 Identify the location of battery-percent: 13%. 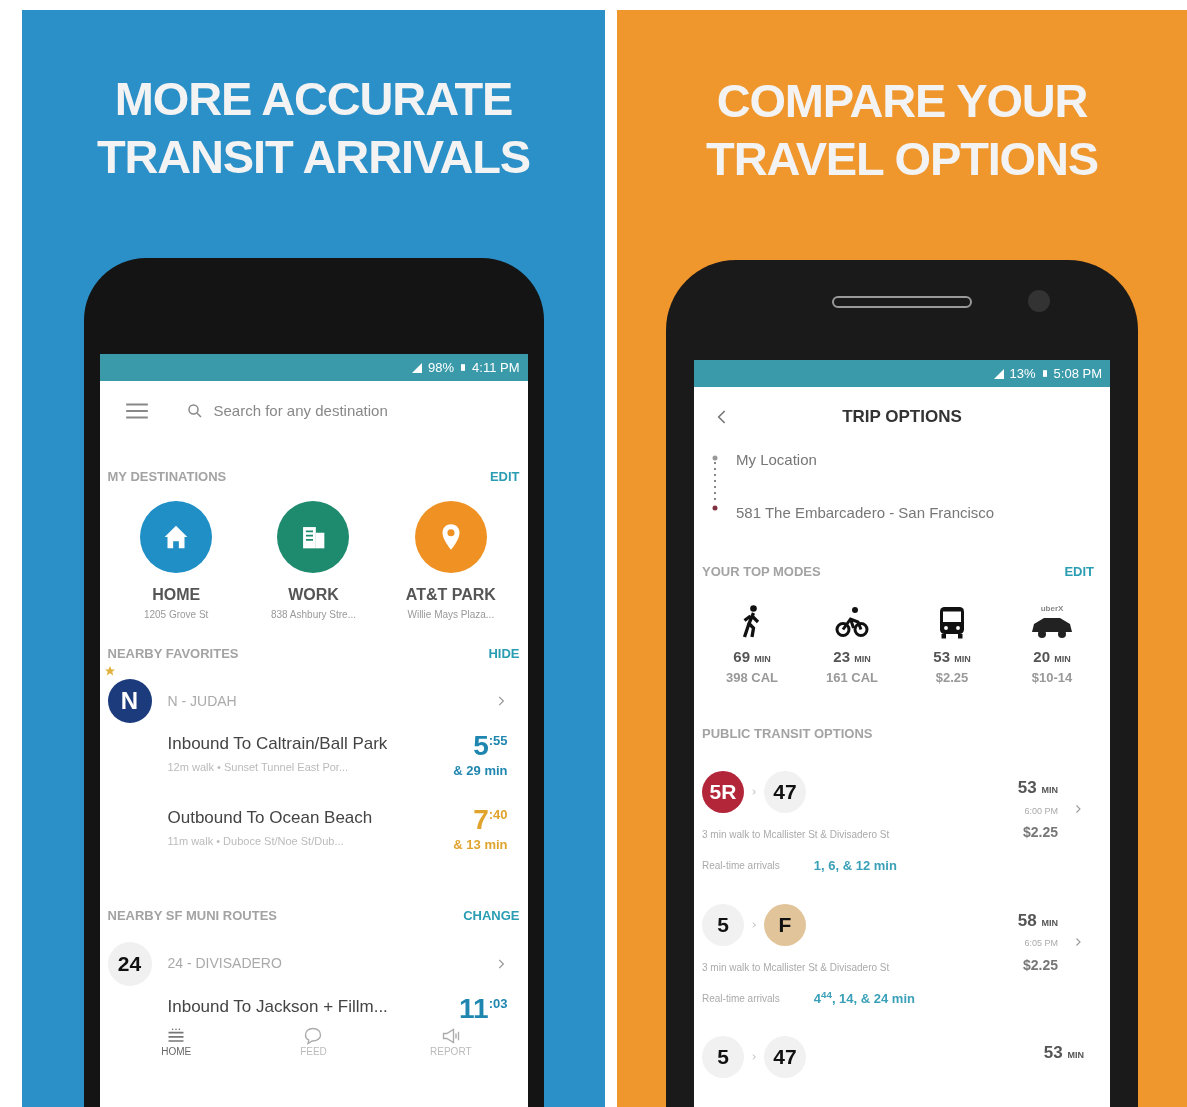
(1022, 373).